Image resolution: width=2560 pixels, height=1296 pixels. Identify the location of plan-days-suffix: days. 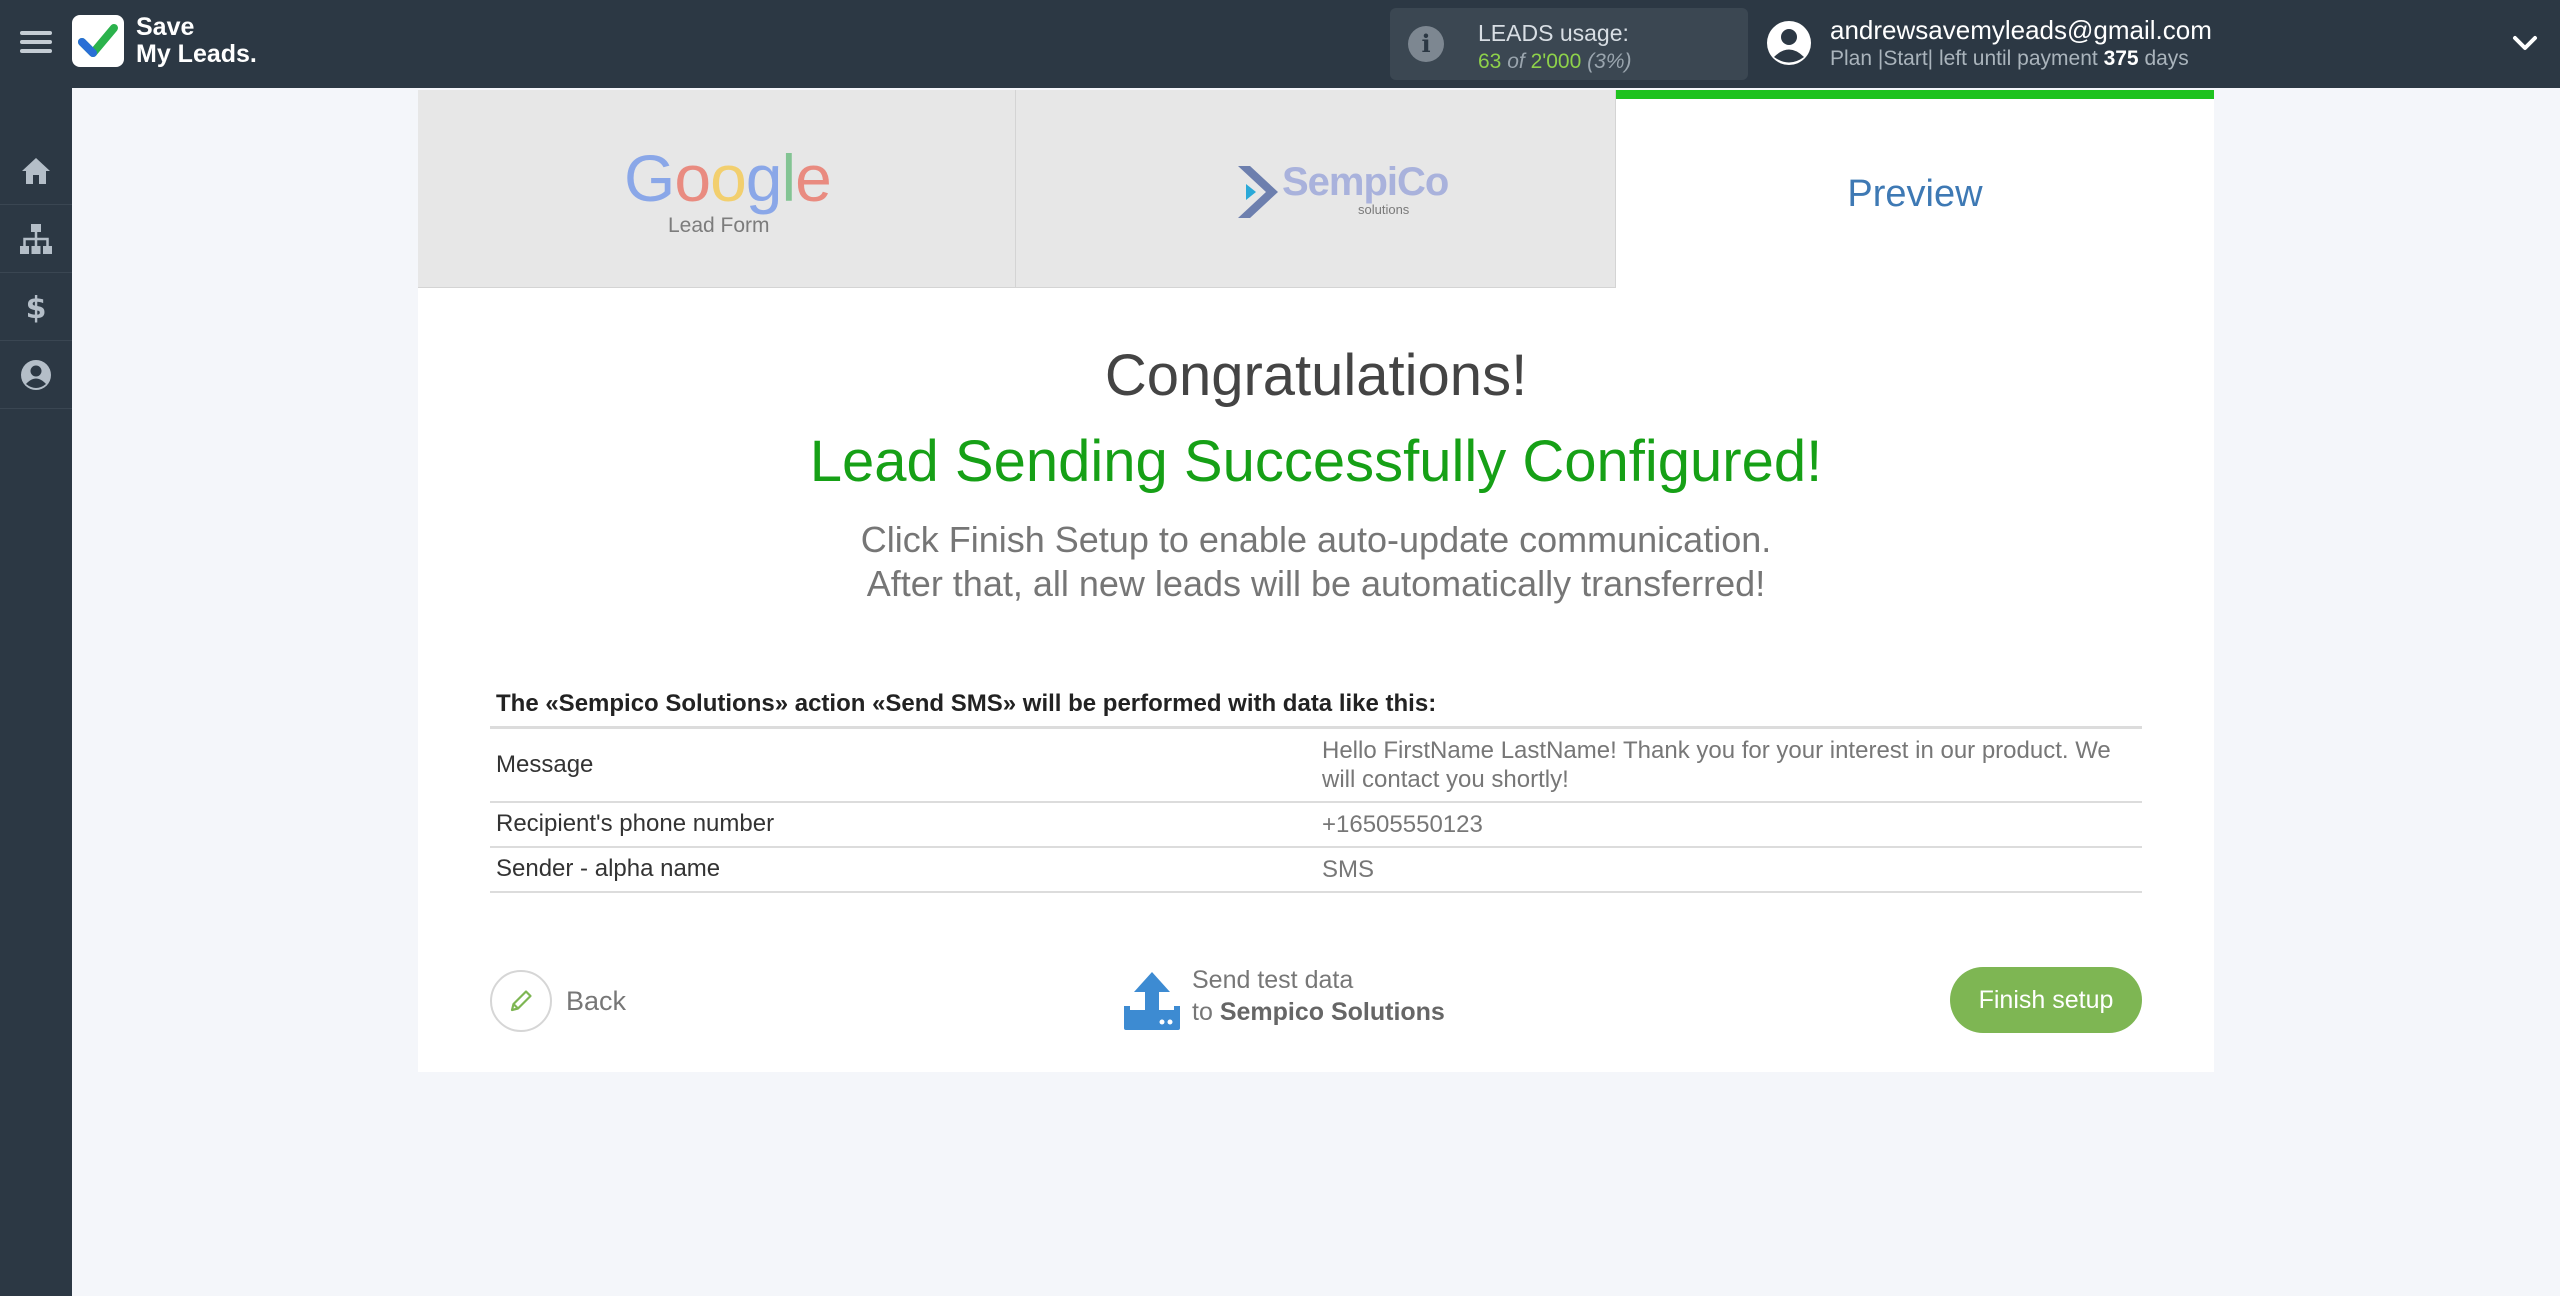
(2166, 58).